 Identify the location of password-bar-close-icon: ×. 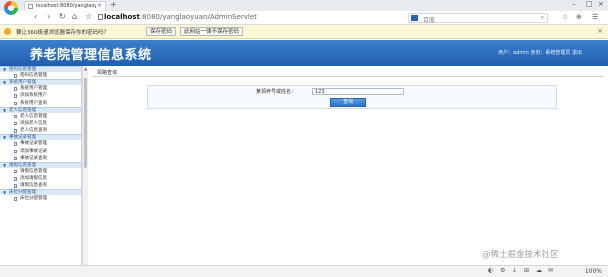
(600, 31).